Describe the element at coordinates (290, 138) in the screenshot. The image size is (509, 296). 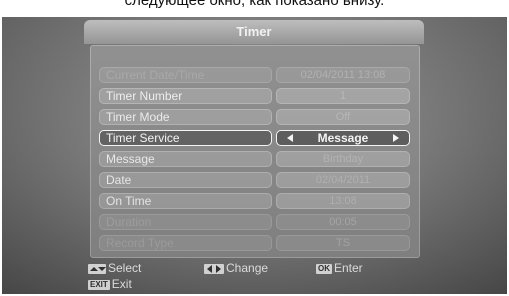
I see `arrow-left-icon` at that location.